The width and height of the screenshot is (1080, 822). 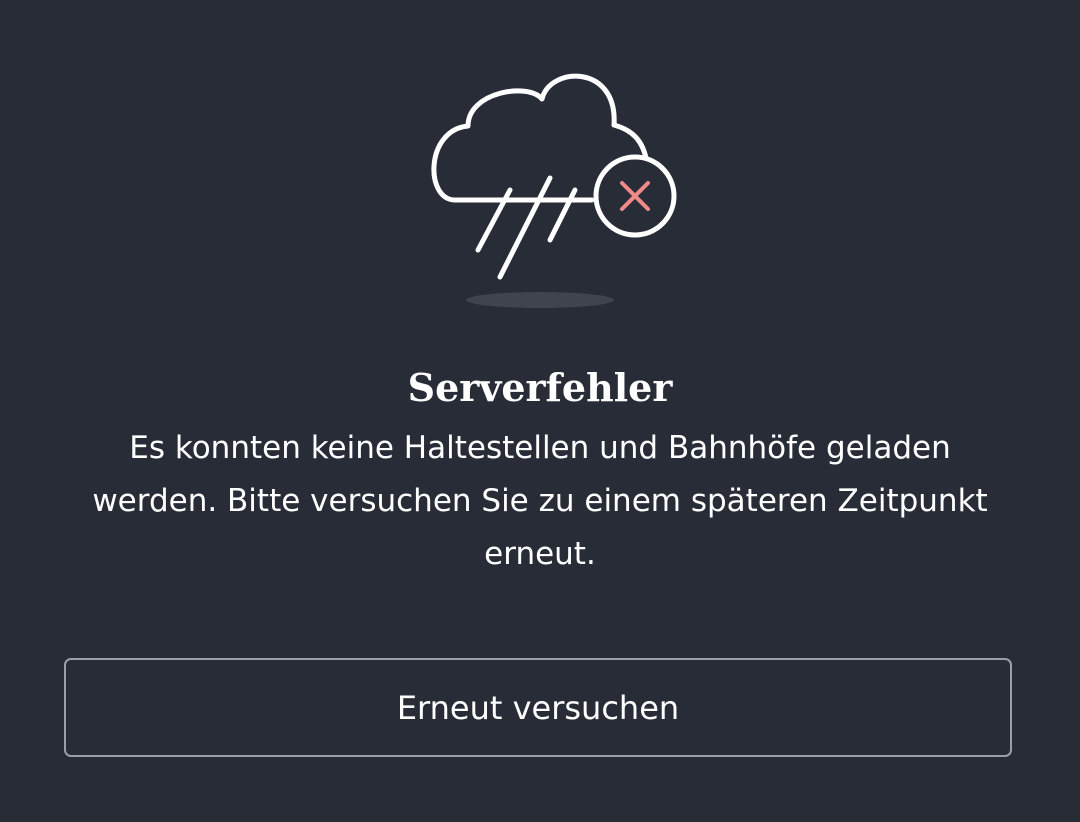 I want to click on cloud-rain-error-icon, so click(x=554, y=190).